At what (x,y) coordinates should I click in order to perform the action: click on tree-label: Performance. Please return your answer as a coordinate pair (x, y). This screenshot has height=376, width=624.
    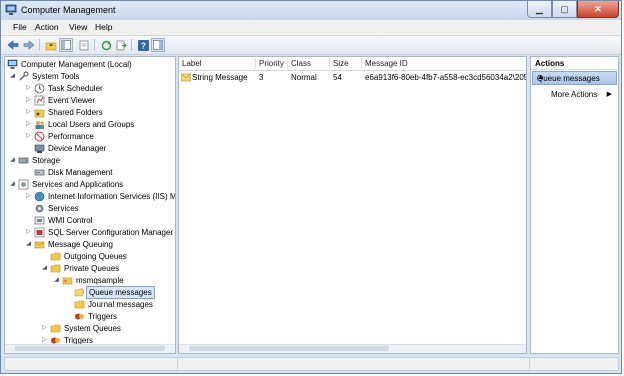
    Looking at the image, I should click on (71, 136).